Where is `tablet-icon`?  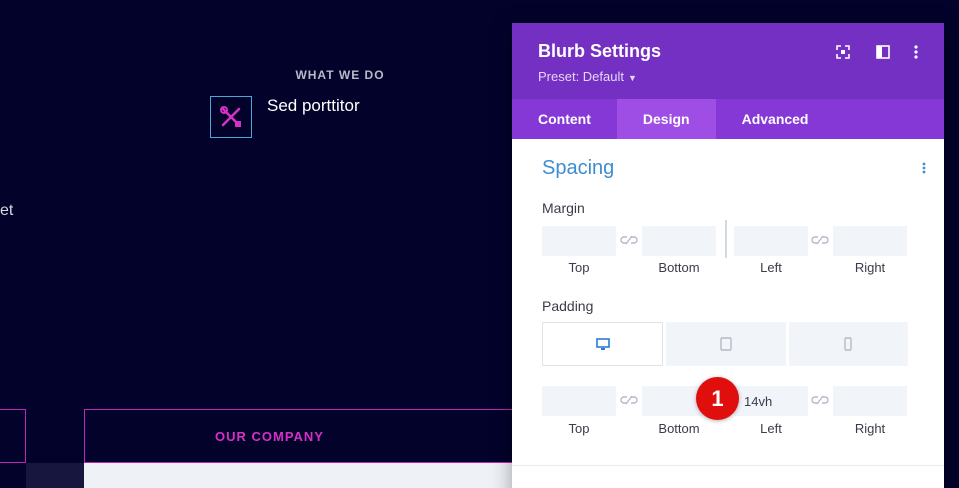 tablet-icon is located at coordinates (726, 344).